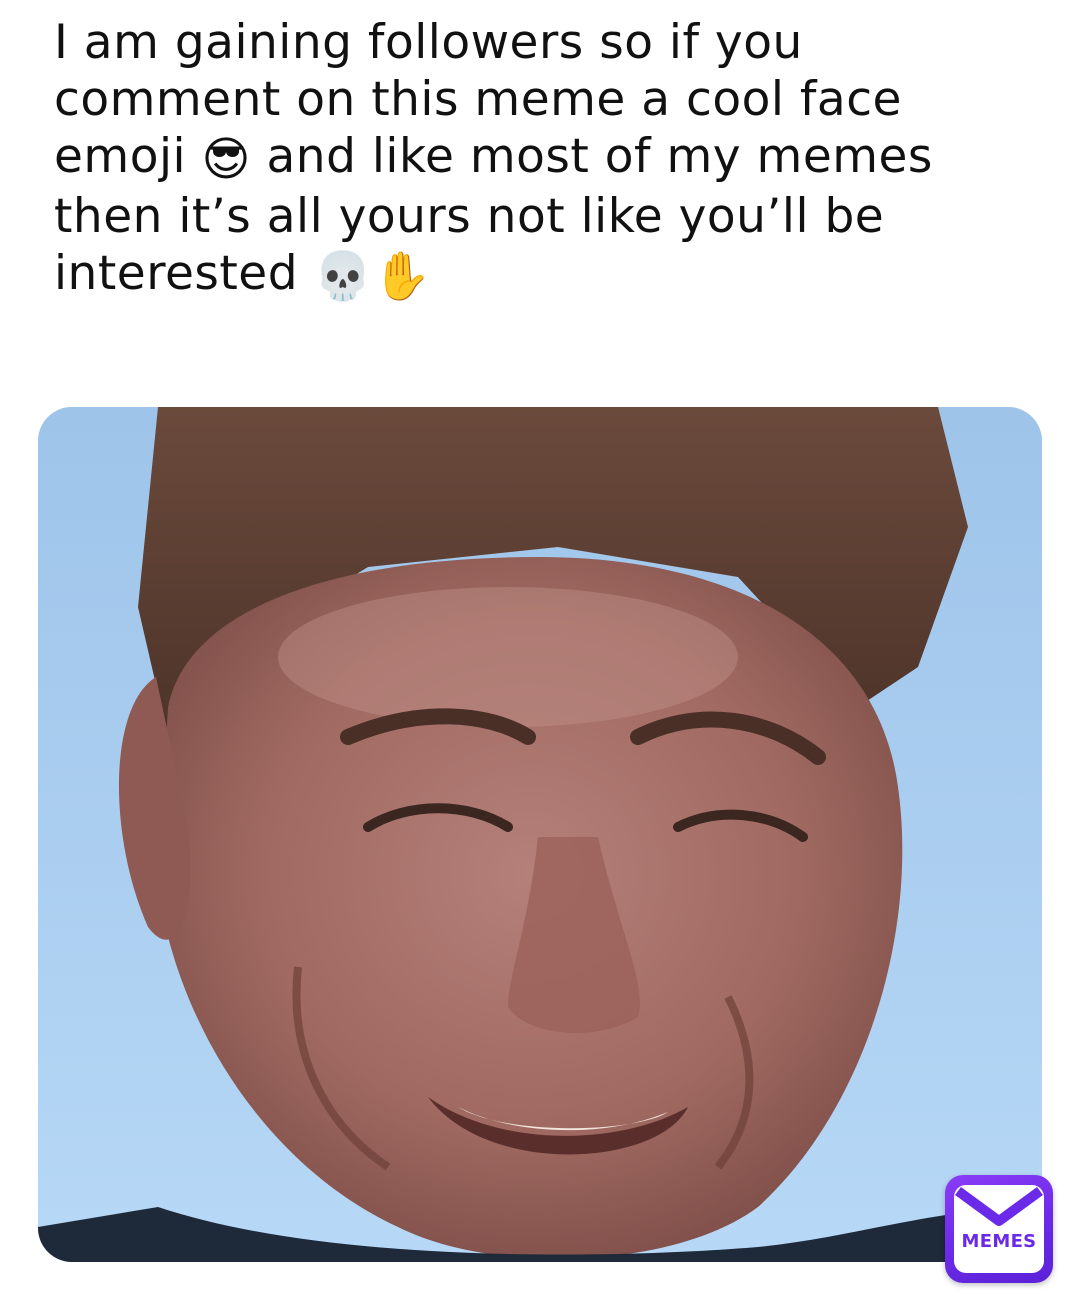 The image size is (1080, 1315). What do you see at coordinates (999, 1241) in the screenshot?
I see `watermark-label: MEMES` at bounding box center [999, 1241].